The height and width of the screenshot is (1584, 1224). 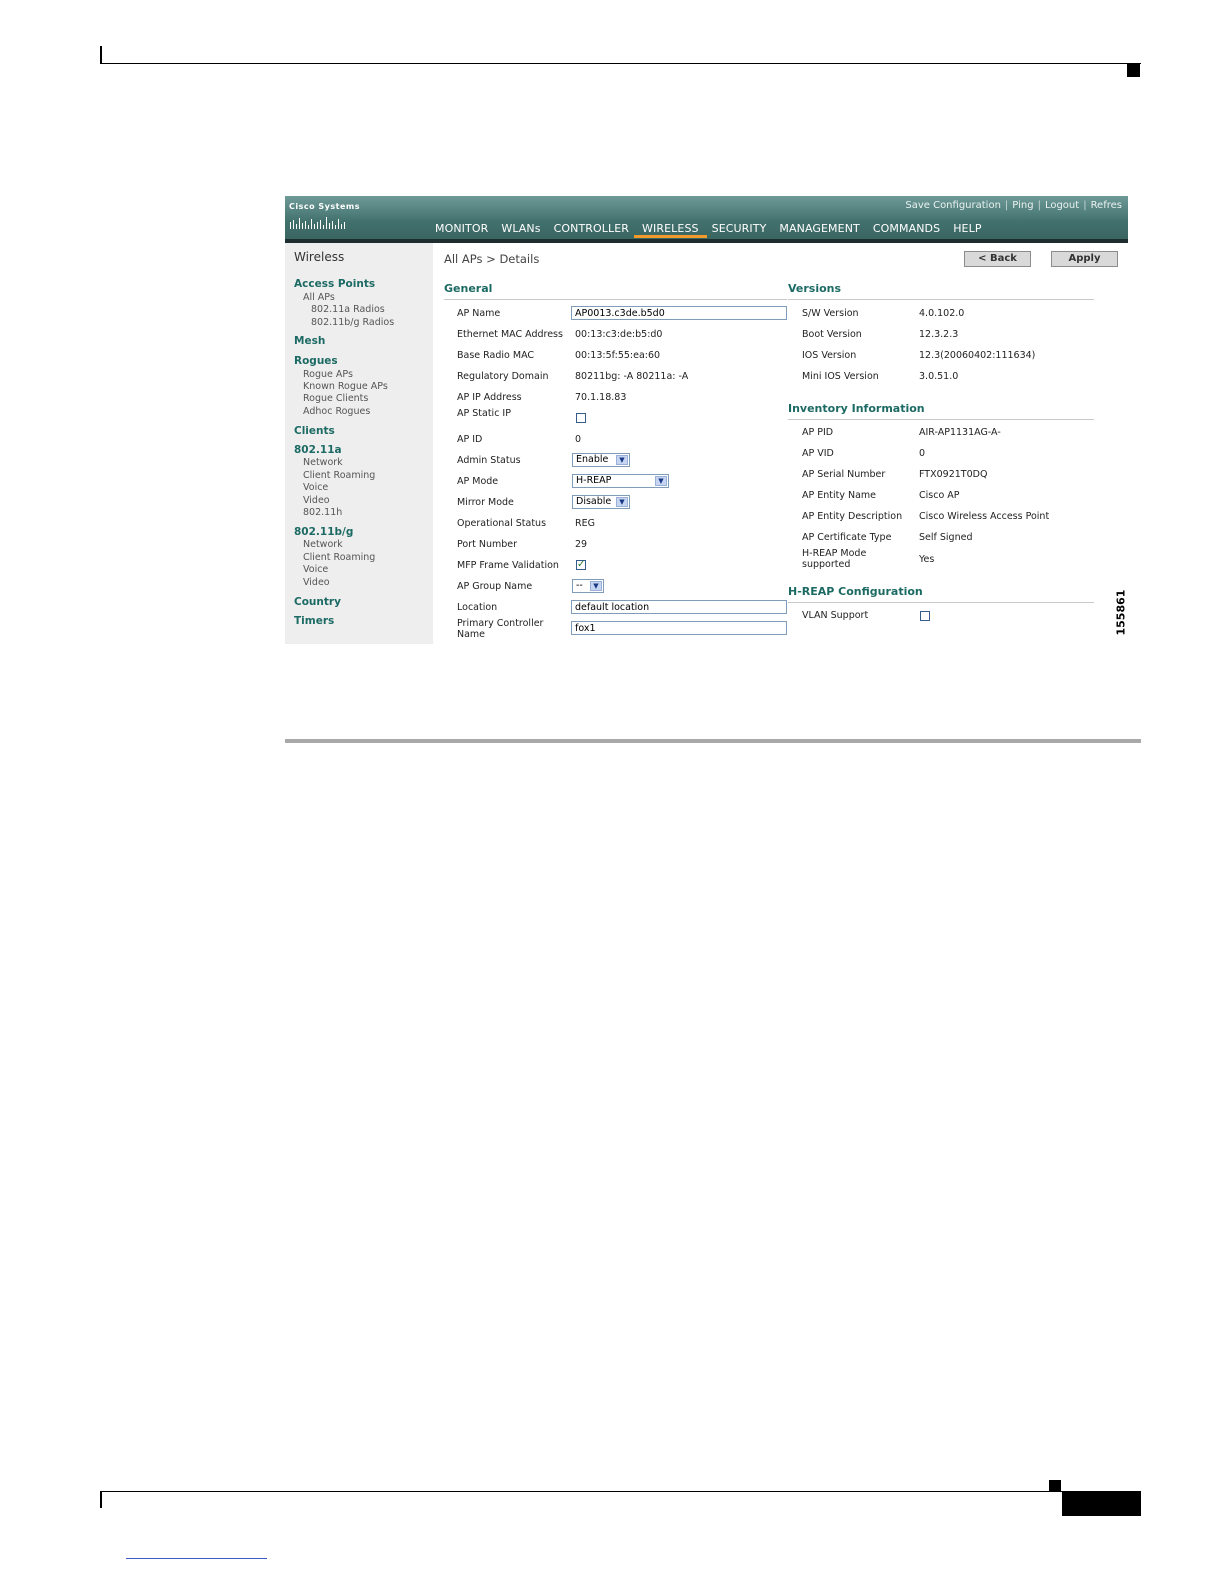 I want to click on hreap-mode-label: H-REAP Mode, so click(x=834, y=553).